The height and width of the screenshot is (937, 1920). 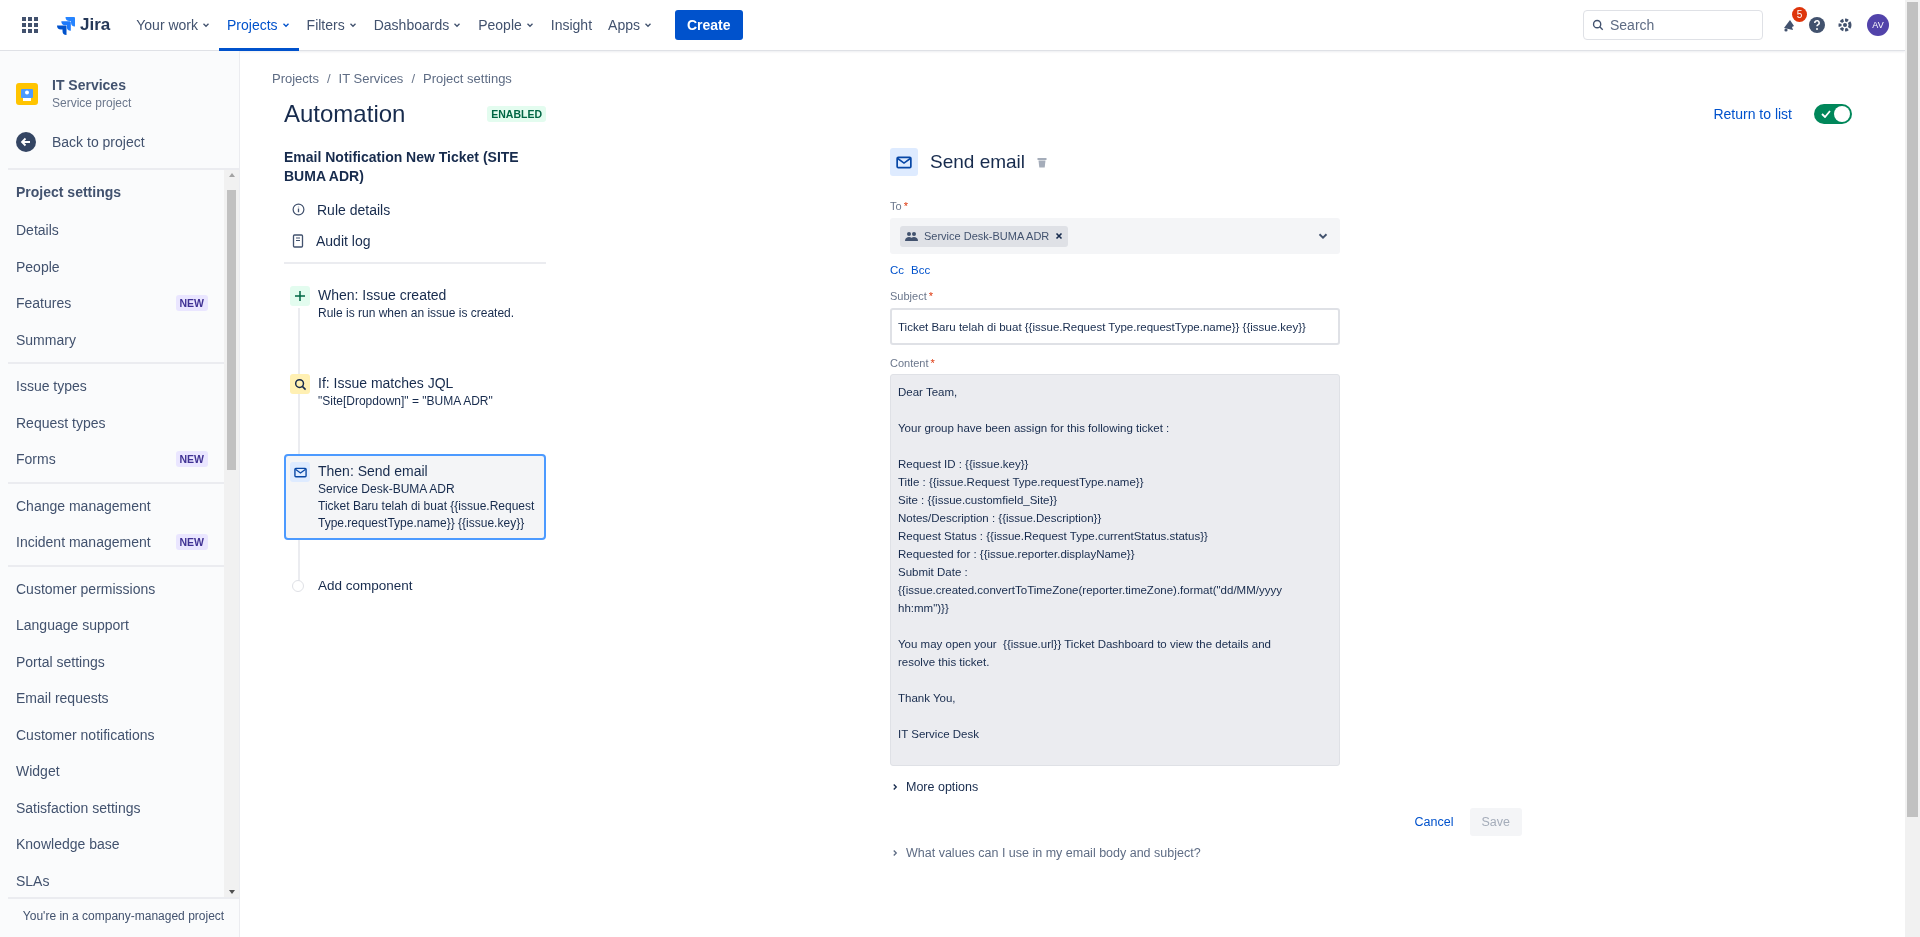 What do you see at coordinates (112, 266) in the screenshot?
I see `sidebar-item: People` at bounding box center [112, 266].